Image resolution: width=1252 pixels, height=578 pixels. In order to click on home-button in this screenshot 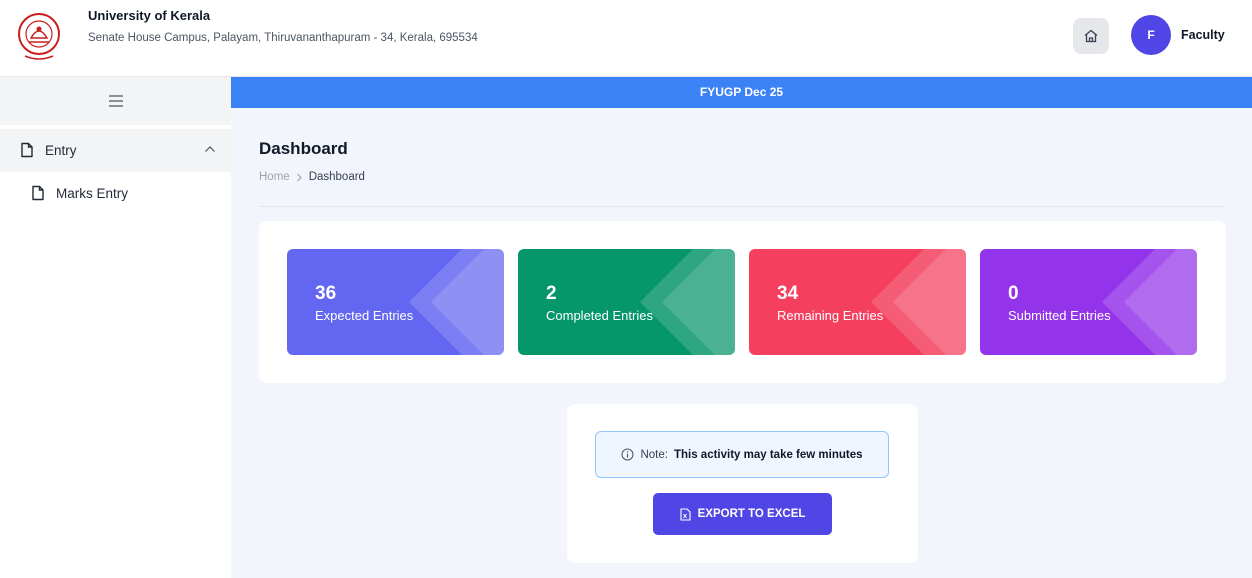, I will do `click(1091, 36)`.